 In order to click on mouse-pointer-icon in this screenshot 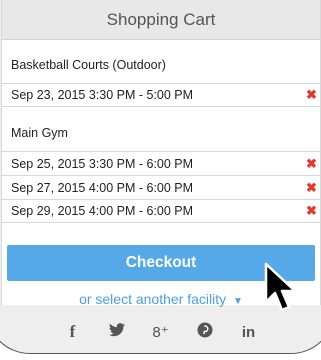, I will do `click(280, 287)`.